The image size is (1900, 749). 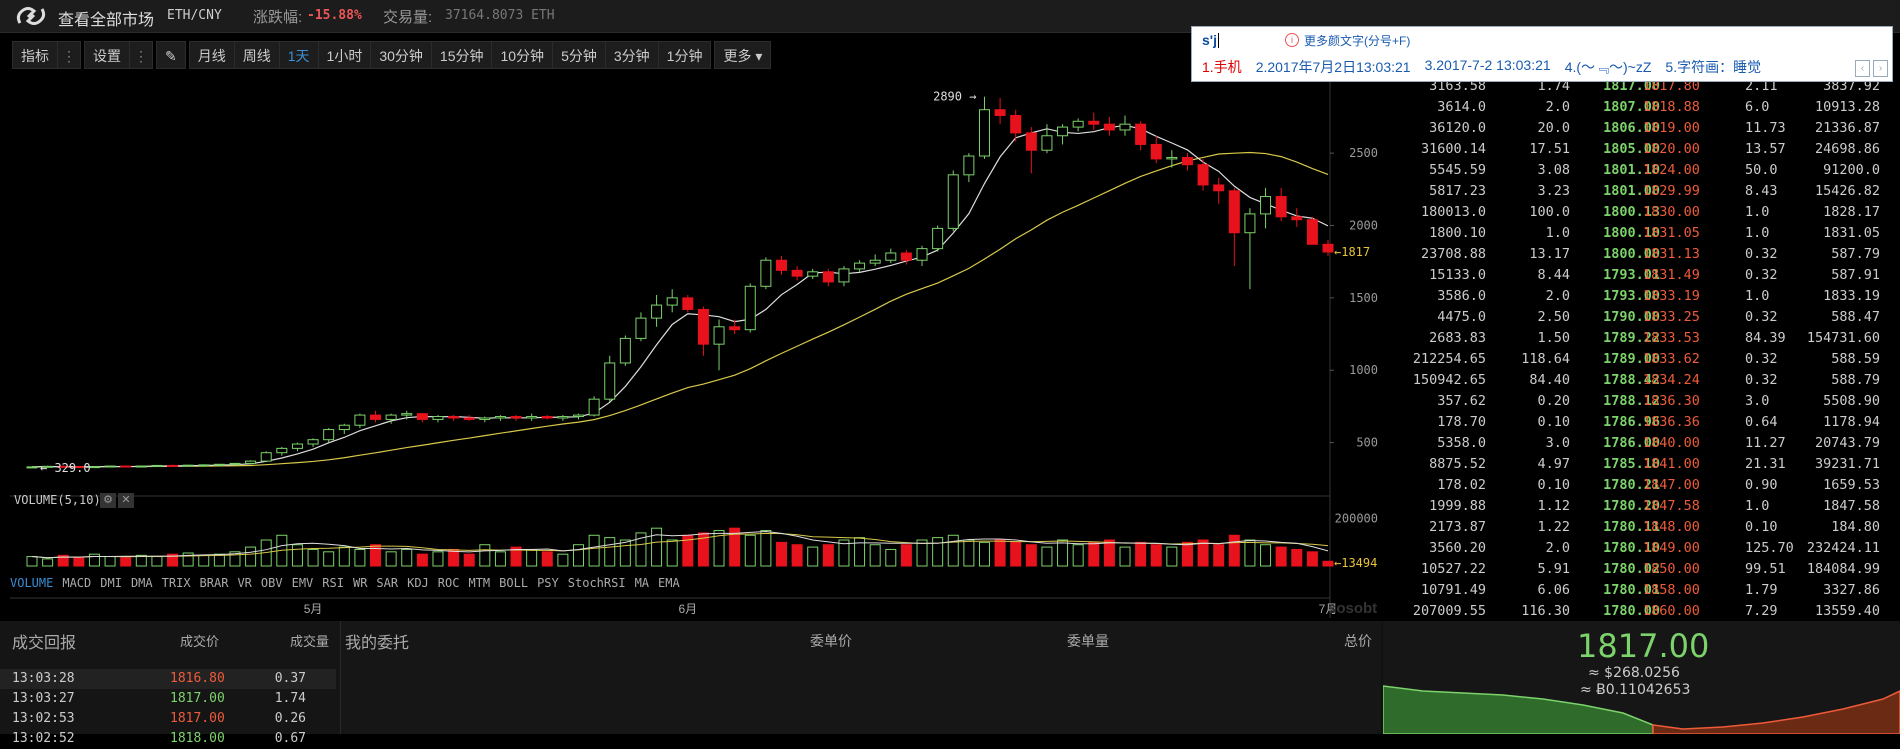 I want to click on gear-icon: ⚙, so click(x=108, y=500).